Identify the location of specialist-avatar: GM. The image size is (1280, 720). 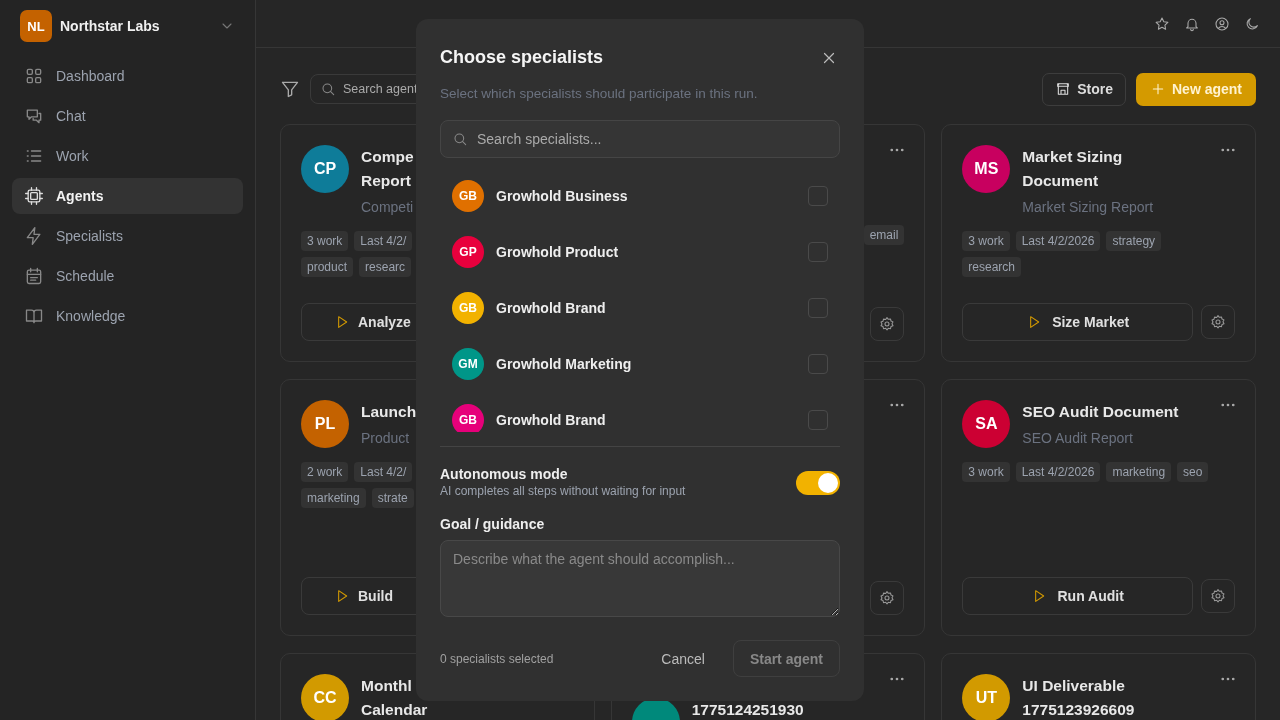
(468, 364).